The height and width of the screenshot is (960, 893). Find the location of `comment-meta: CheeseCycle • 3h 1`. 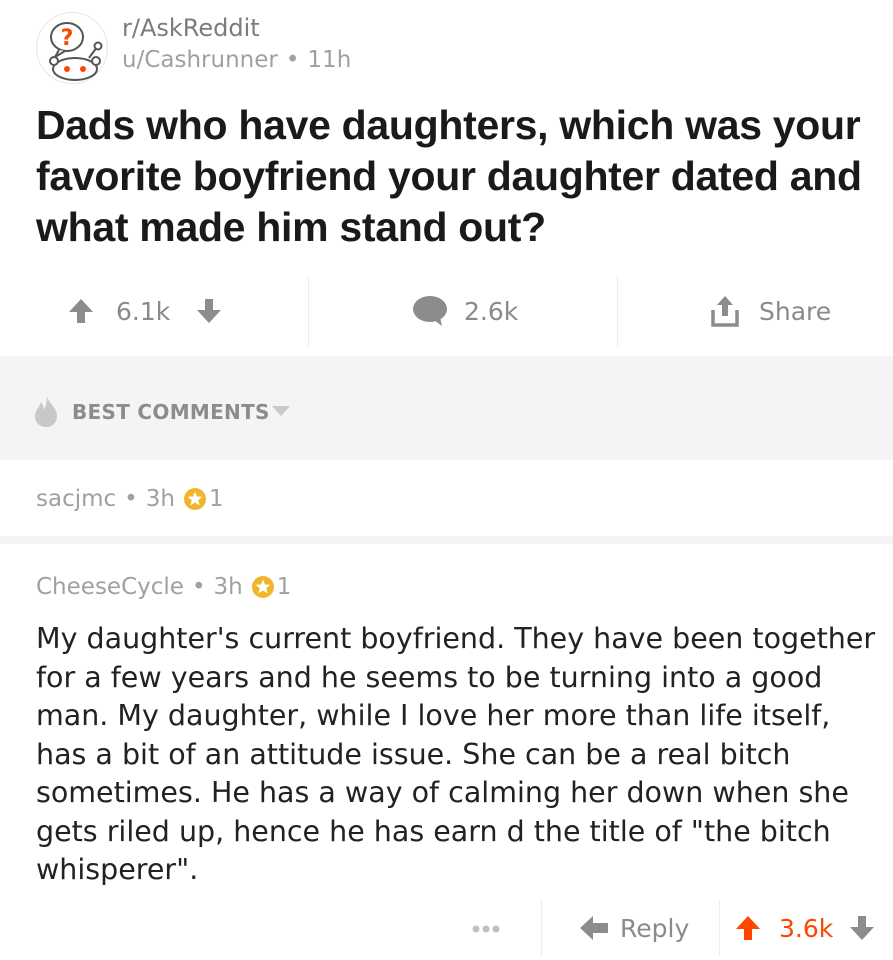

comment-meta: CheeseCycle • 3h 1 is located at coordinates (163, 587).